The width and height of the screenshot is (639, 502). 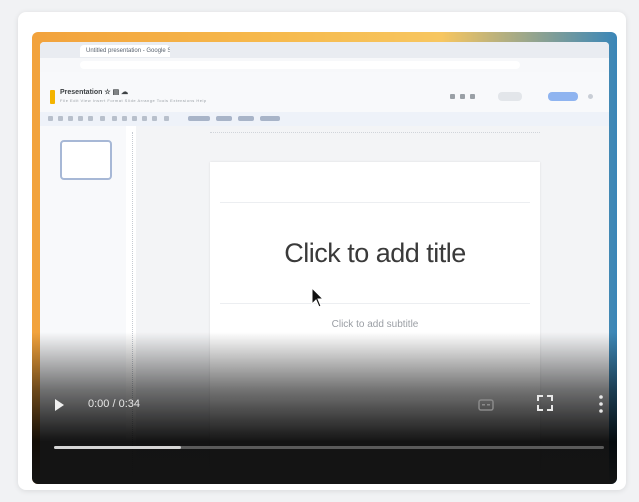 What do you see at coordinates (59, 405) in the screenshot?
I see `play-icon` at bounding box center [59, 405].